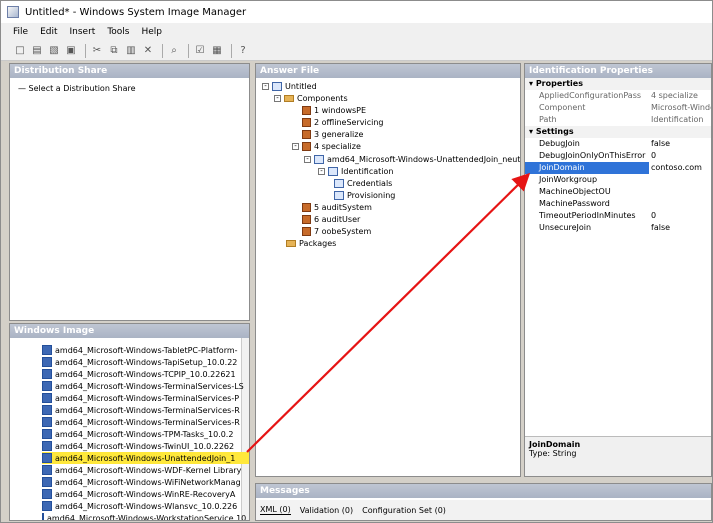 Image resolution: width=713 pixels, height=523 pixels. What do you see at coordinates (326, 510) in the screenshot?
I see `tab-validation: Validation (0)` at bounding box center [326, 510].